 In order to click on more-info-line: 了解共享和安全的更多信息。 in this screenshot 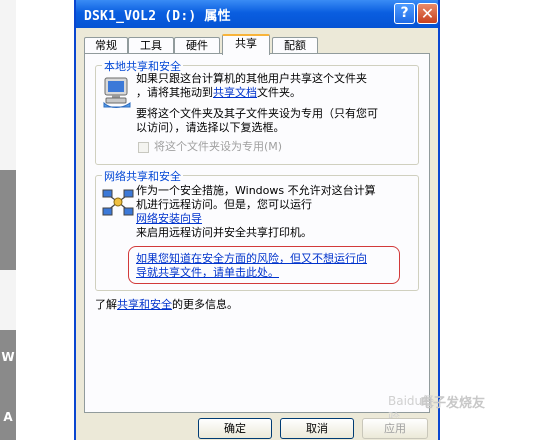, I will do `click(166, 304)`.